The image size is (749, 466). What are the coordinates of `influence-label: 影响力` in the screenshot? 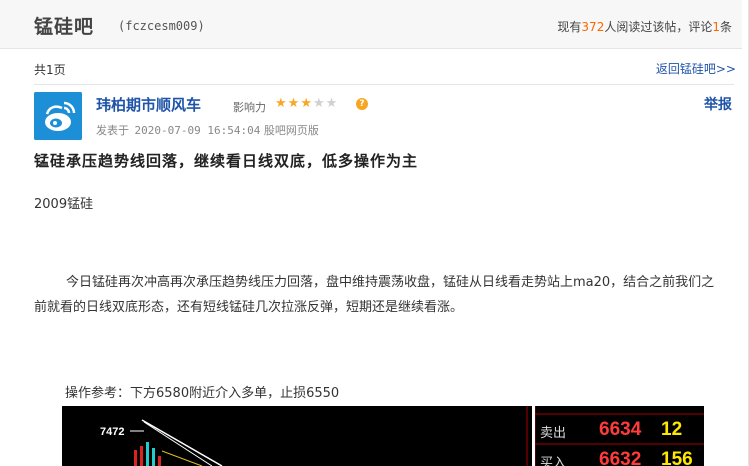 It's located at (249, 107).